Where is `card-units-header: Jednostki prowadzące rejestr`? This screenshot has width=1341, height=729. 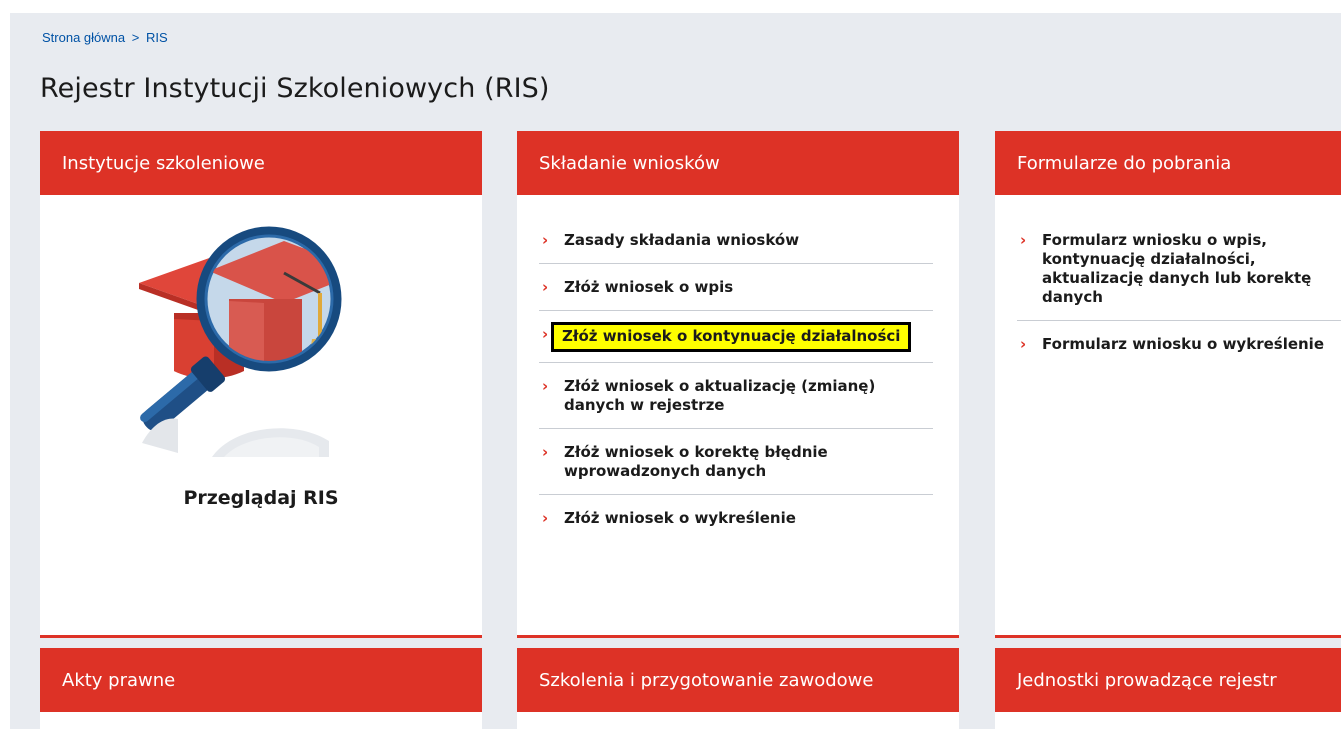 card-units-header: Jednostki prowadzące rejestr is located at coordinates (1168, 680).